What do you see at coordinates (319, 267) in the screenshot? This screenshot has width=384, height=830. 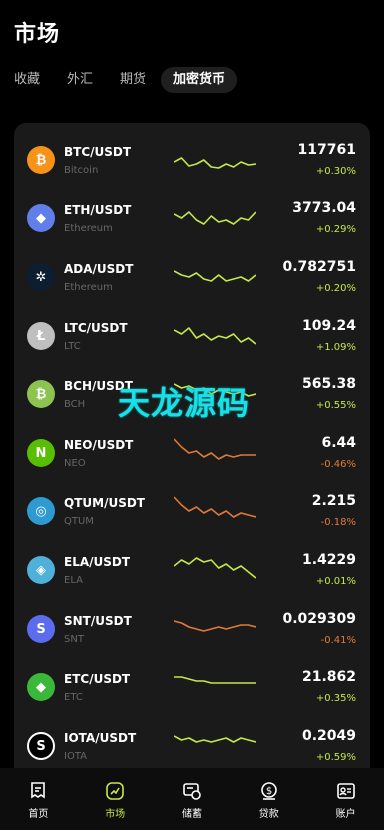 I see `coin-price: 0.782751` at bounding box center [319, 267].